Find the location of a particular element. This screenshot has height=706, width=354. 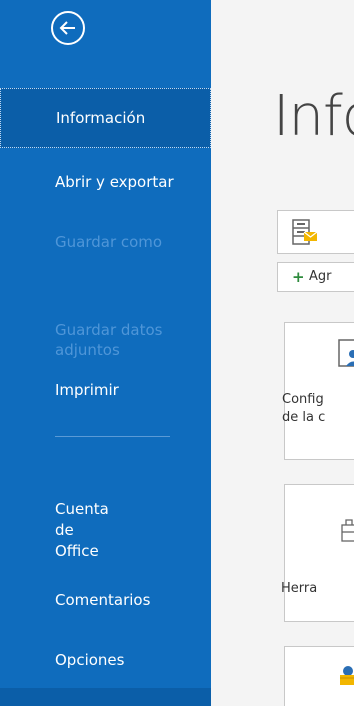

plus-icon: + is located at coordinates (298, 277).